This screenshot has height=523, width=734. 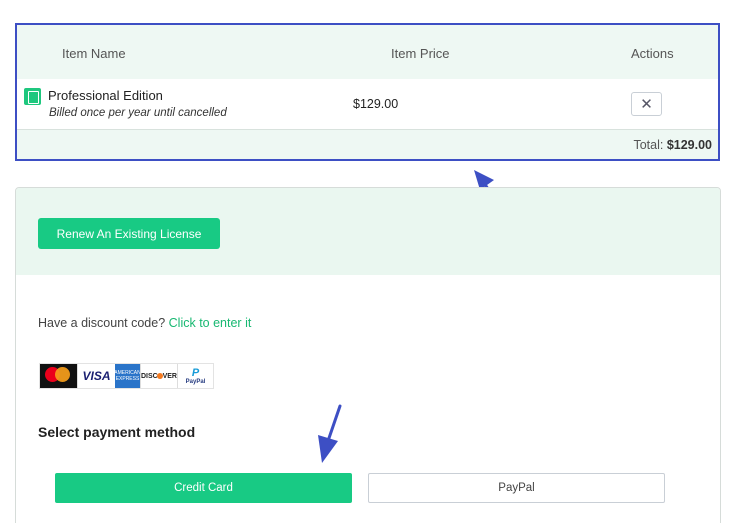 I want to click on paypal-logo: P PayPal, so click(x=195, y=376).